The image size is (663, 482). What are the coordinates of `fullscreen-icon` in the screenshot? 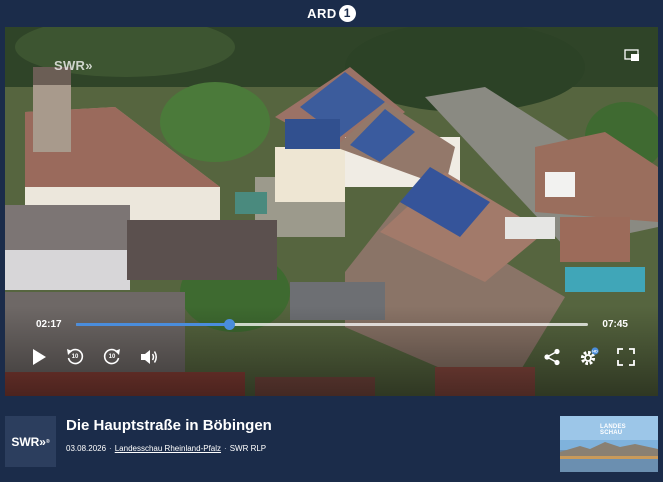 It's located at (626, 357).